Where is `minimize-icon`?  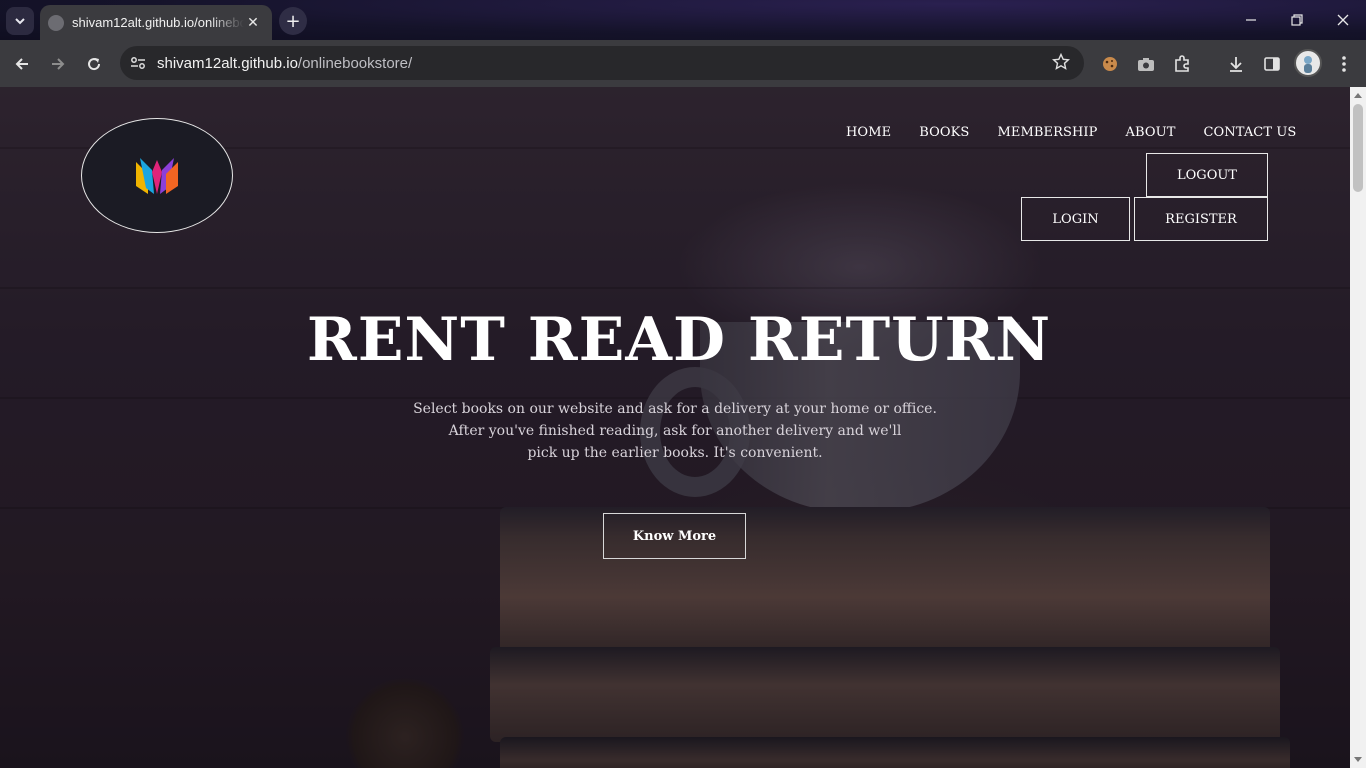 minimize-icon is located at coordinates (1251, 20).